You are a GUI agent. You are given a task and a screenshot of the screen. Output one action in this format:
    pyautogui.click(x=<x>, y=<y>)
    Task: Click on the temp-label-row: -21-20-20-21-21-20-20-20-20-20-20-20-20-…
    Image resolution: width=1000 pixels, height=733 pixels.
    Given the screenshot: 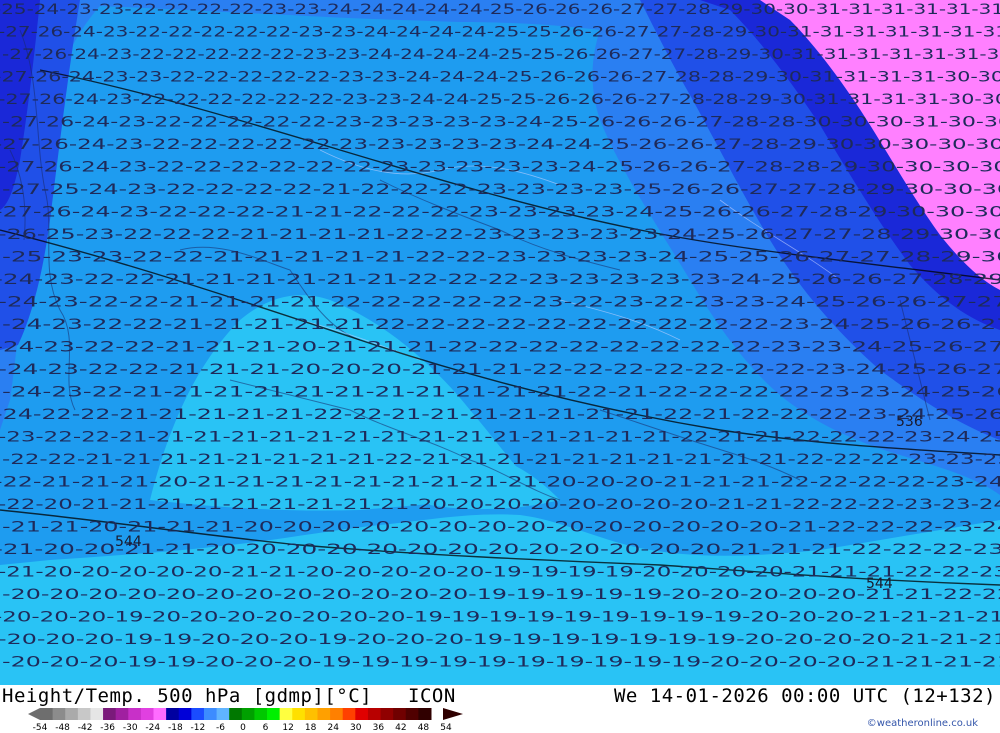 What is the action you would take?
    pyautogui.click(x=500, y=550)
    